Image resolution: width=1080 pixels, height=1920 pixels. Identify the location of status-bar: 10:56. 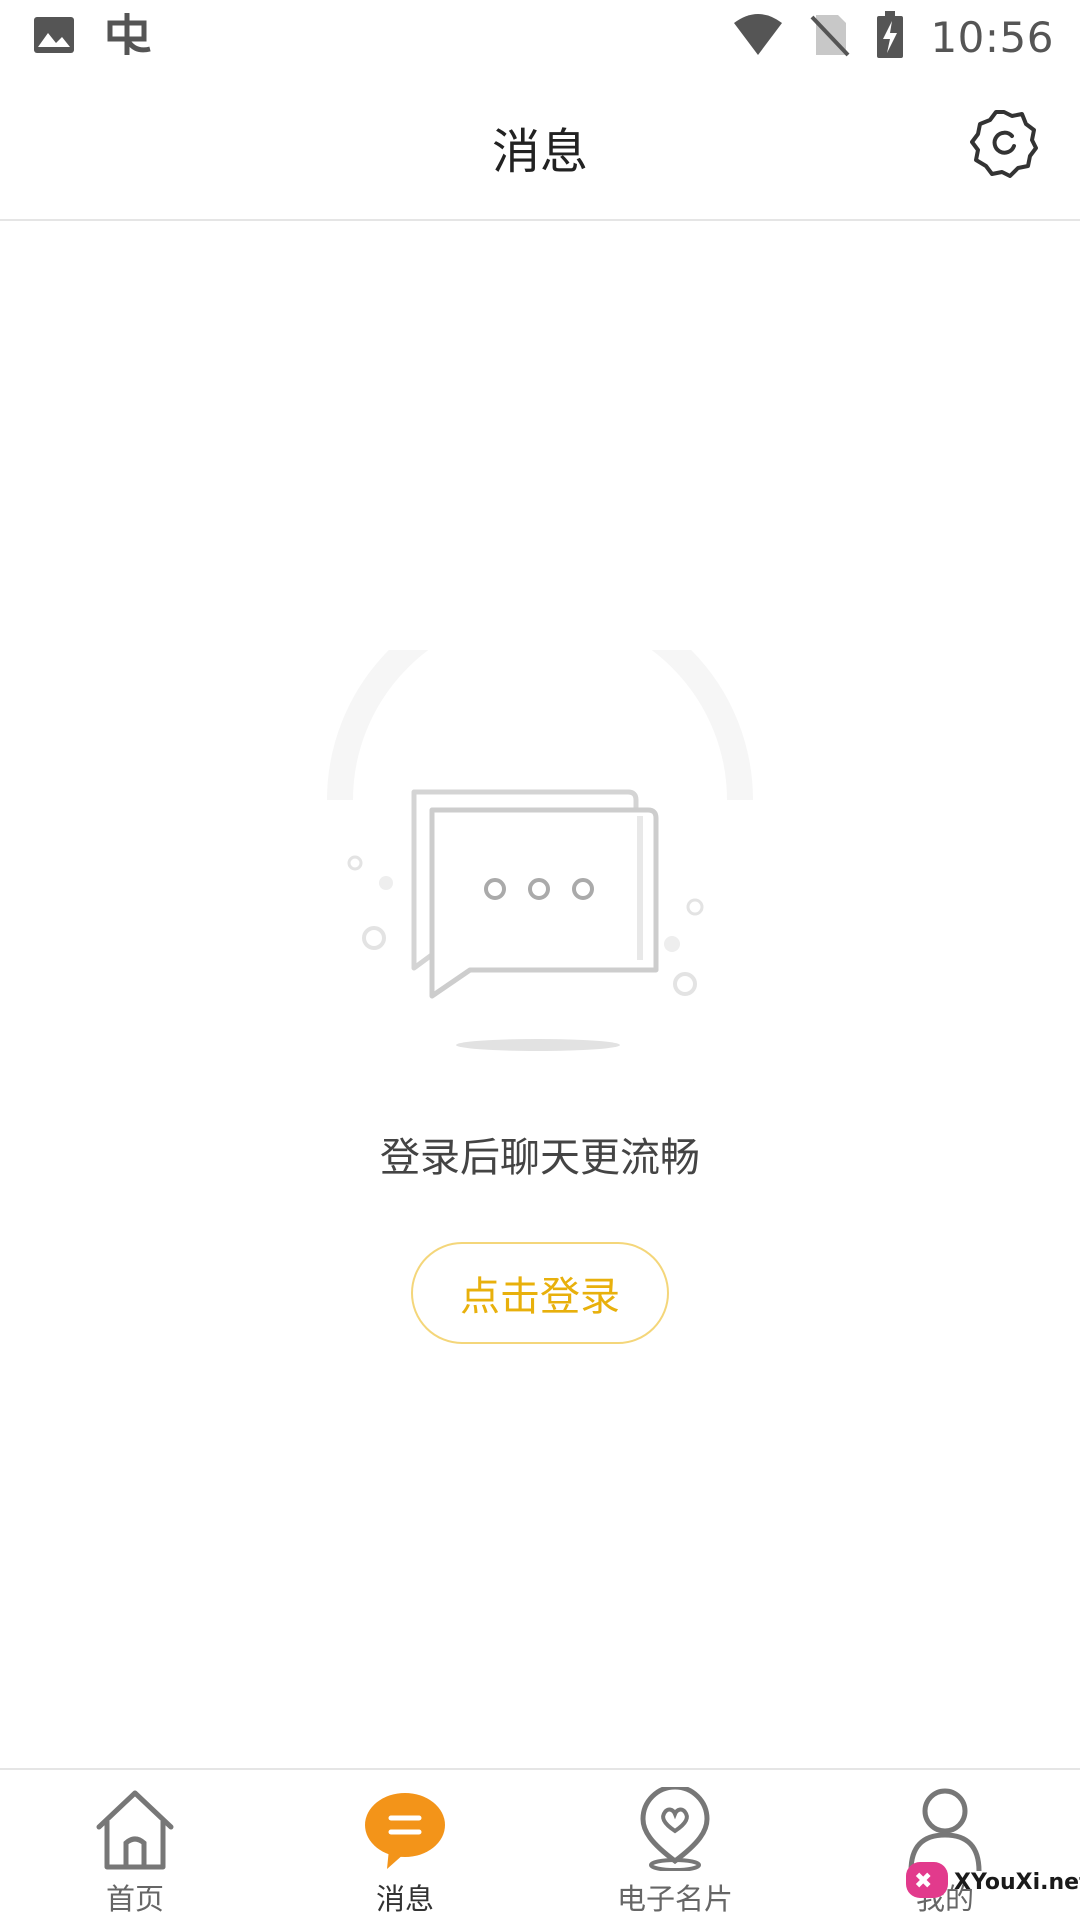
(540, 37).